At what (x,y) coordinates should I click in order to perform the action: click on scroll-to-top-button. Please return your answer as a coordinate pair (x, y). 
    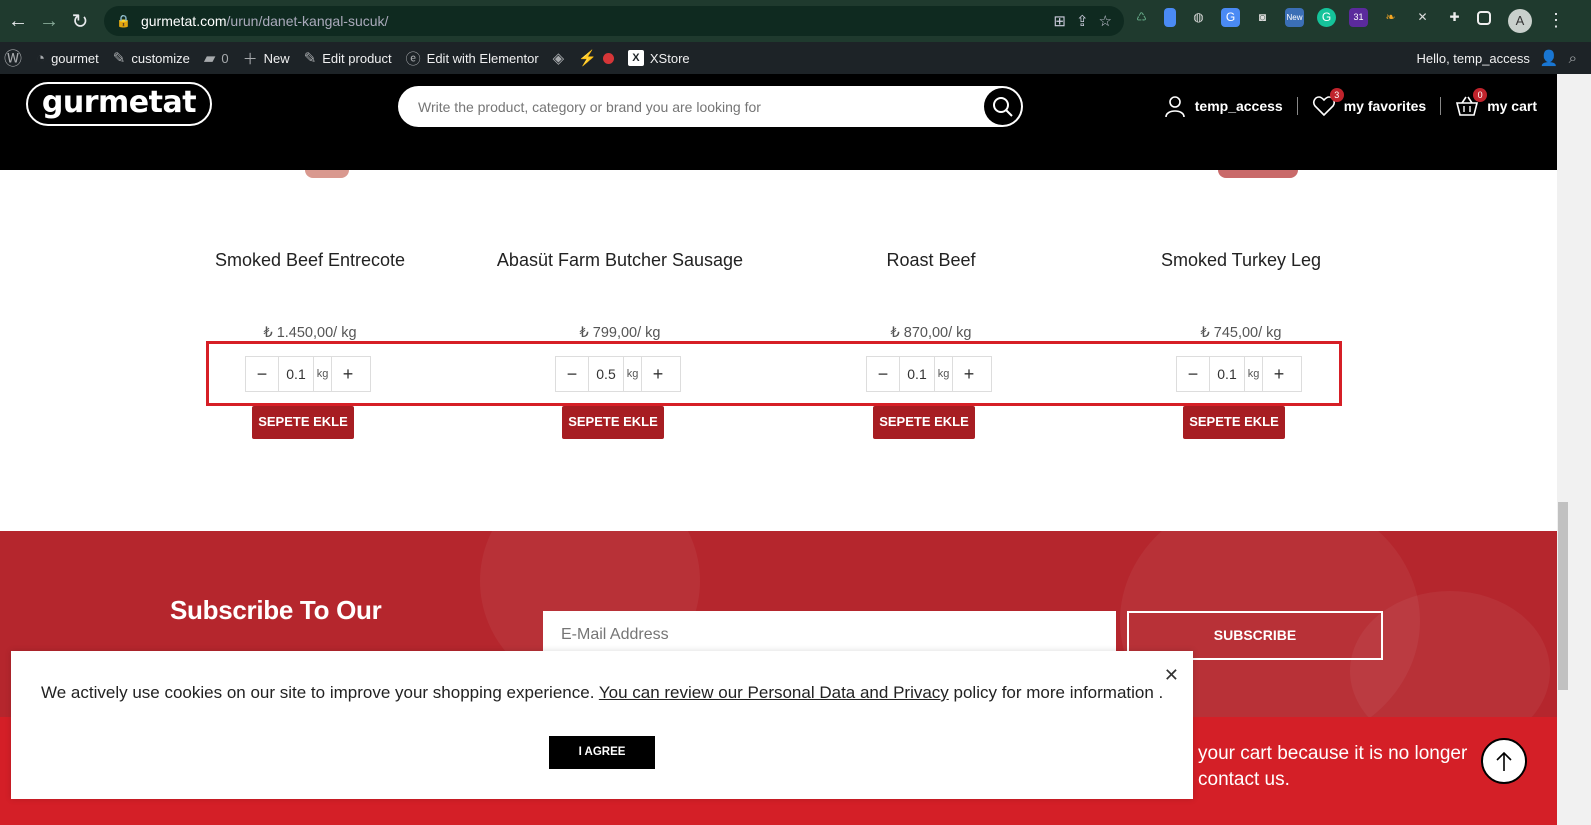
    Looking at the image, I should click on (1504, 761).